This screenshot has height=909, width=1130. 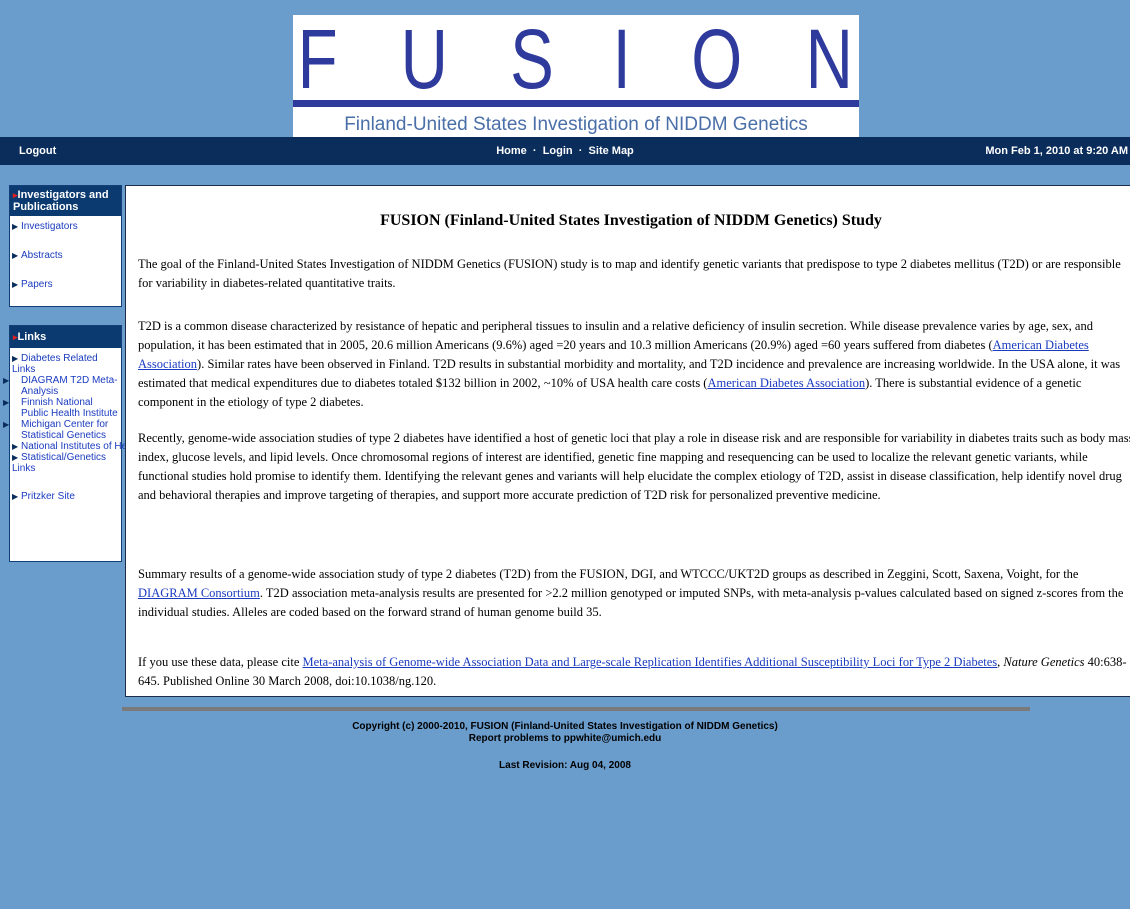 I want to click on sidebar-item-papers: ▶ Papers, so click(x=65, y=284).